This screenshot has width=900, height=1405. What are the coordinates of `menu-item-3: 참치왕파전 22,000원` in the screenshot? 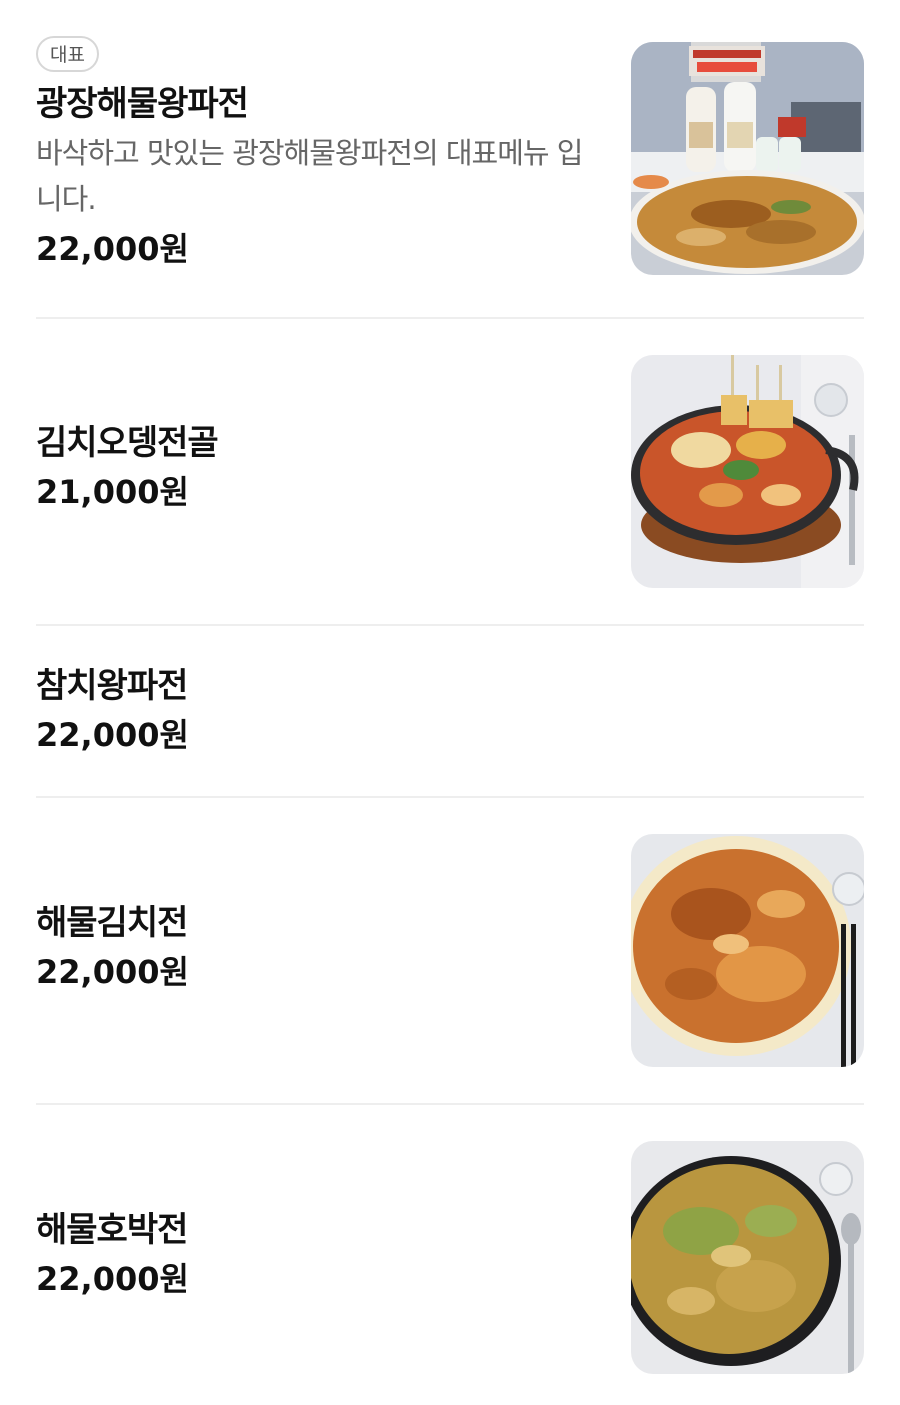 It's located at (450, 712).